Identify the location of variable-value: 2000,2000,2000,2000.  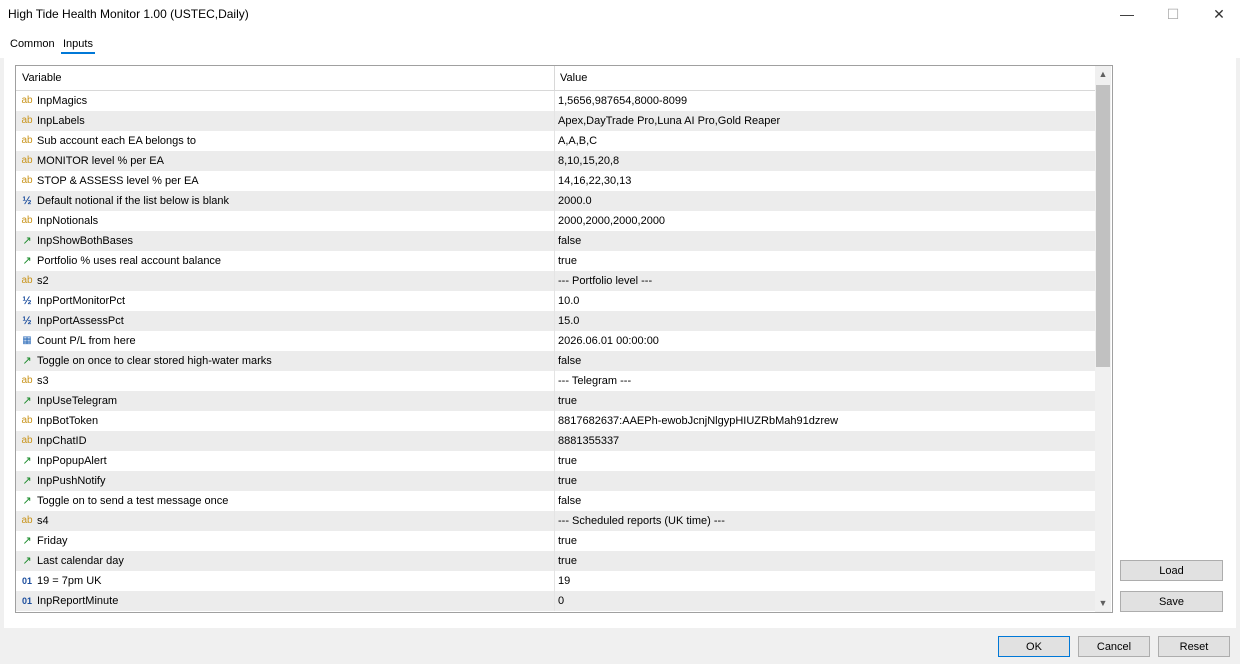
(611, 221).